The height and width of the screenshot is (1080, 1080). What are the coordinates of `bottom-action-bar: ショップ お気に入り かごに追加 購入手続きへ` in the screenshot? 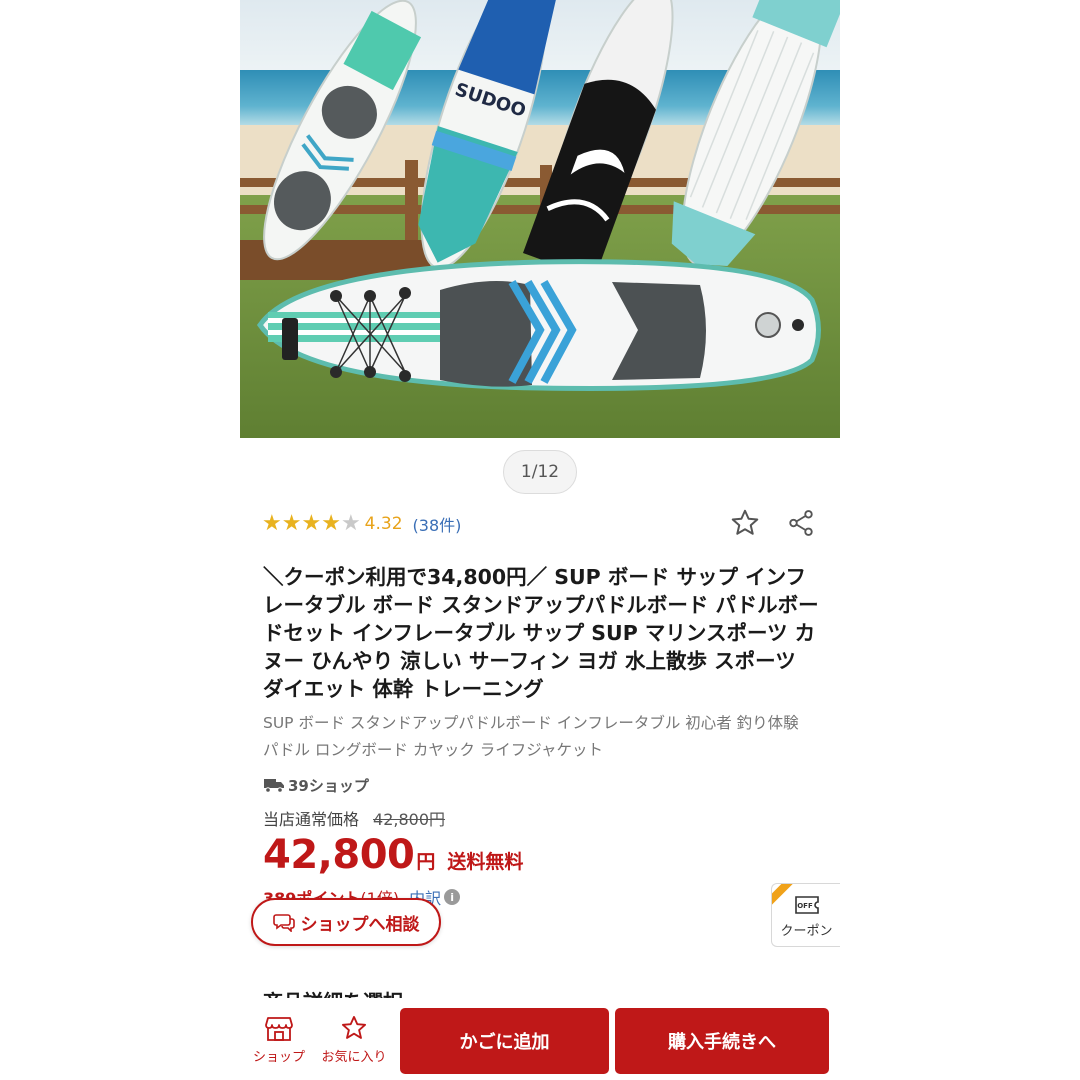 It's located at (540, 1039).